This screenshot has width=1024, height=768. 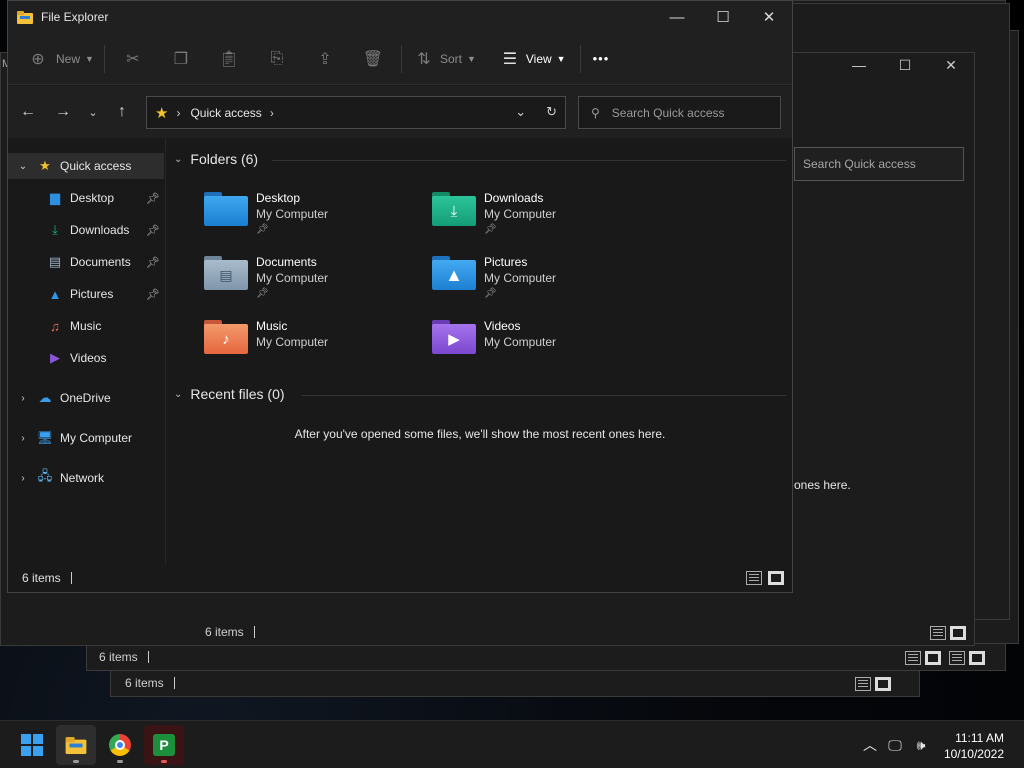 What do you see at coordinates (86, 478) in the screenshot?
I see `sidebar-item-network: › 🖧︎ Network` at bounding box center [86, 478].